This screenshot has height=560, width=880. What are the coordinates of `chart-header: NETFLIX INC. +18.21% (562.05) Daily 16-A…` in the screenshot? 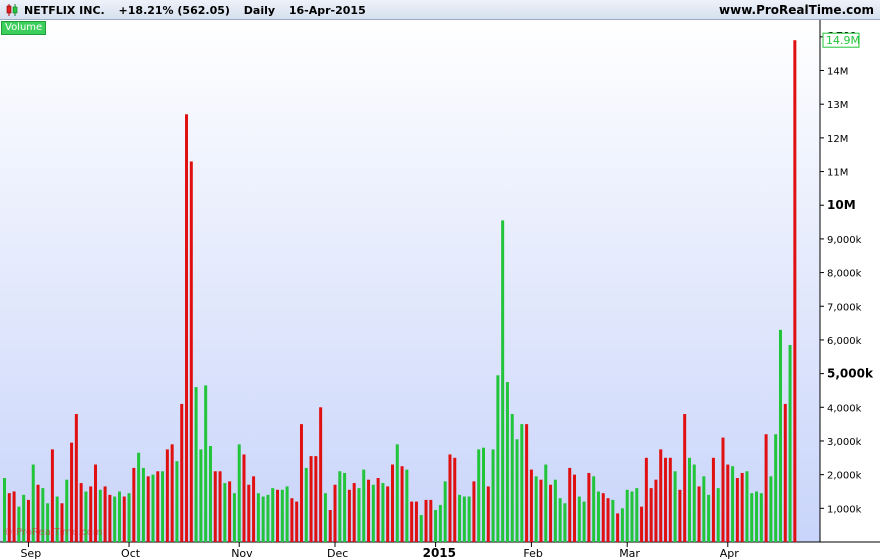 It's located at (440, 10).